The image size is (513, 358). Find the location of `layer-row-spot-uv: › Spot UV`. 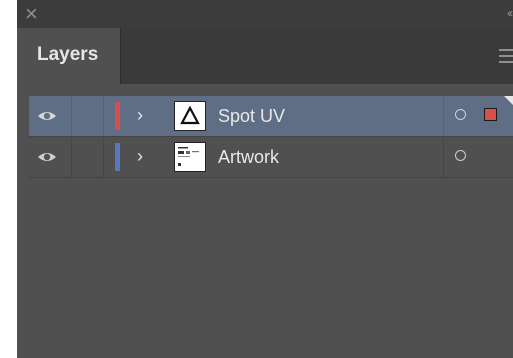

layer-row-spot-uv: › Spot UV is located at coordinates (271, 116).